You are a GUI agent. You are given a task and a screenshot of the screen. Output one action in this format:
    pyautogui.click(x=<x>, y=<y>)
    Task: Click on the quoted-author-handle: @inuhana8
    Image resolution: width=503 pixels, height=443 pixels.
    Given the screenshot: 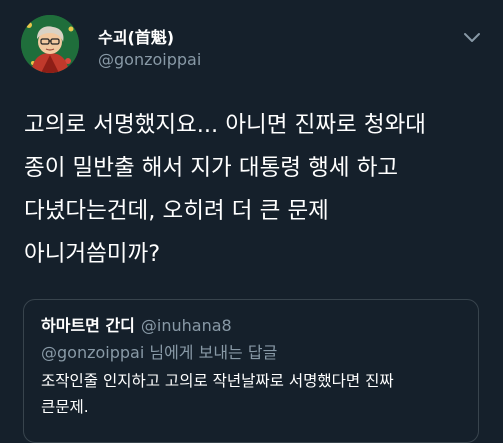 What is the action you would take?
    pyautogui.click(x=186, y=325)
    